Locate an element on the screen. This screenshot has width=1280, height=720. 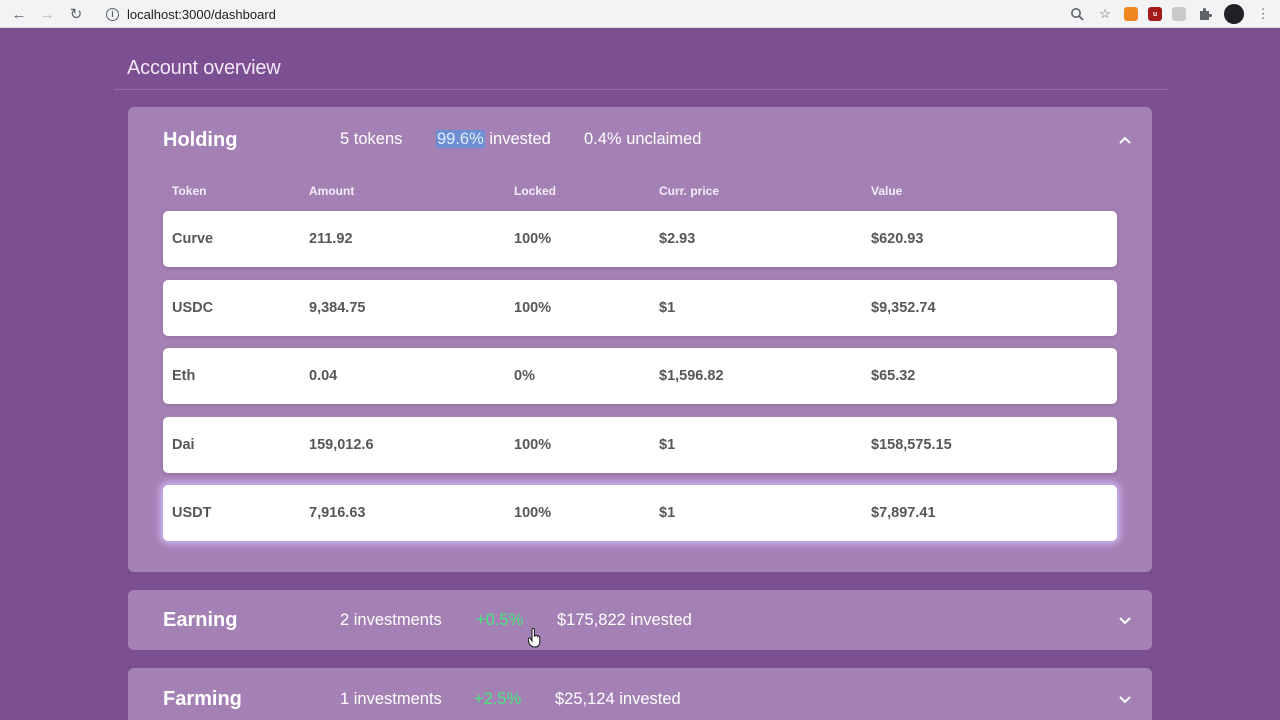
change-percentage: +0.5% is located at coordinates (500, 620).